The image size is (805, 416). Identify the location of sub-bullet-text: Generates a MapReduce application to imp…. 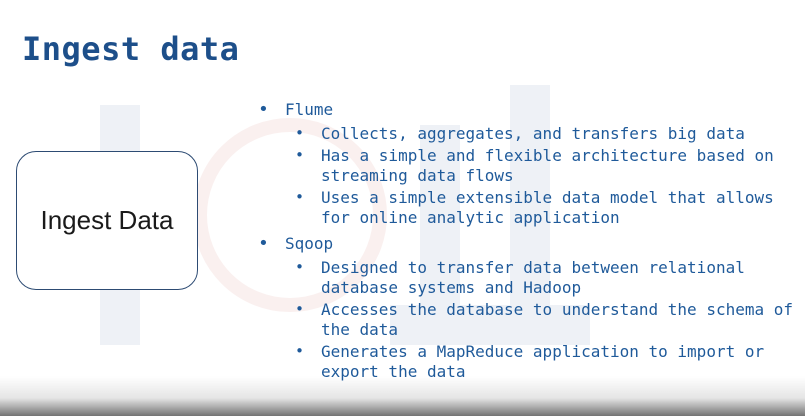
(543, 361).